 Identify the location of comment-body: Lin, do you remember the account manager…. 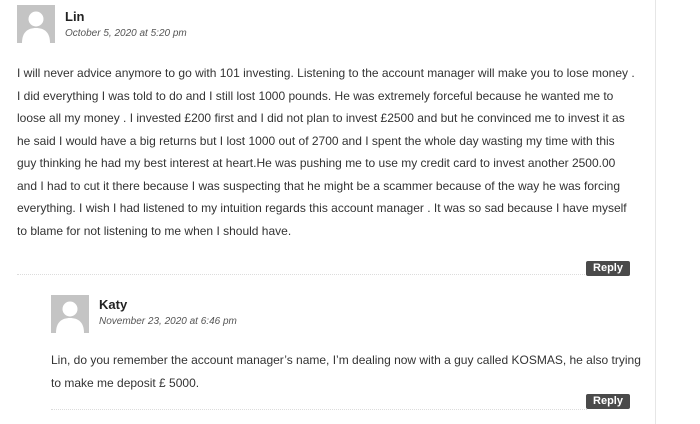
(346, 371).